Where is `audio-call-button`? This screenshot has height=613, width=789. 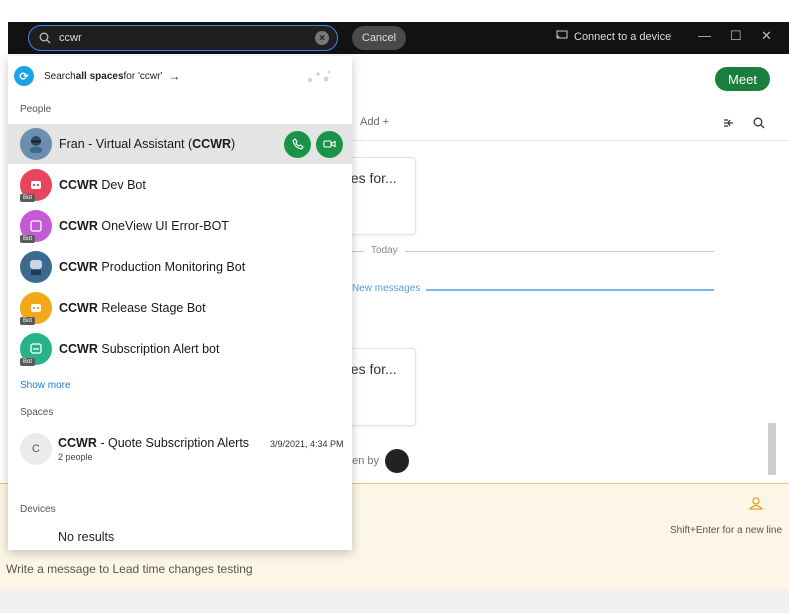
audio-call-button is located at coordinates (297, 144).